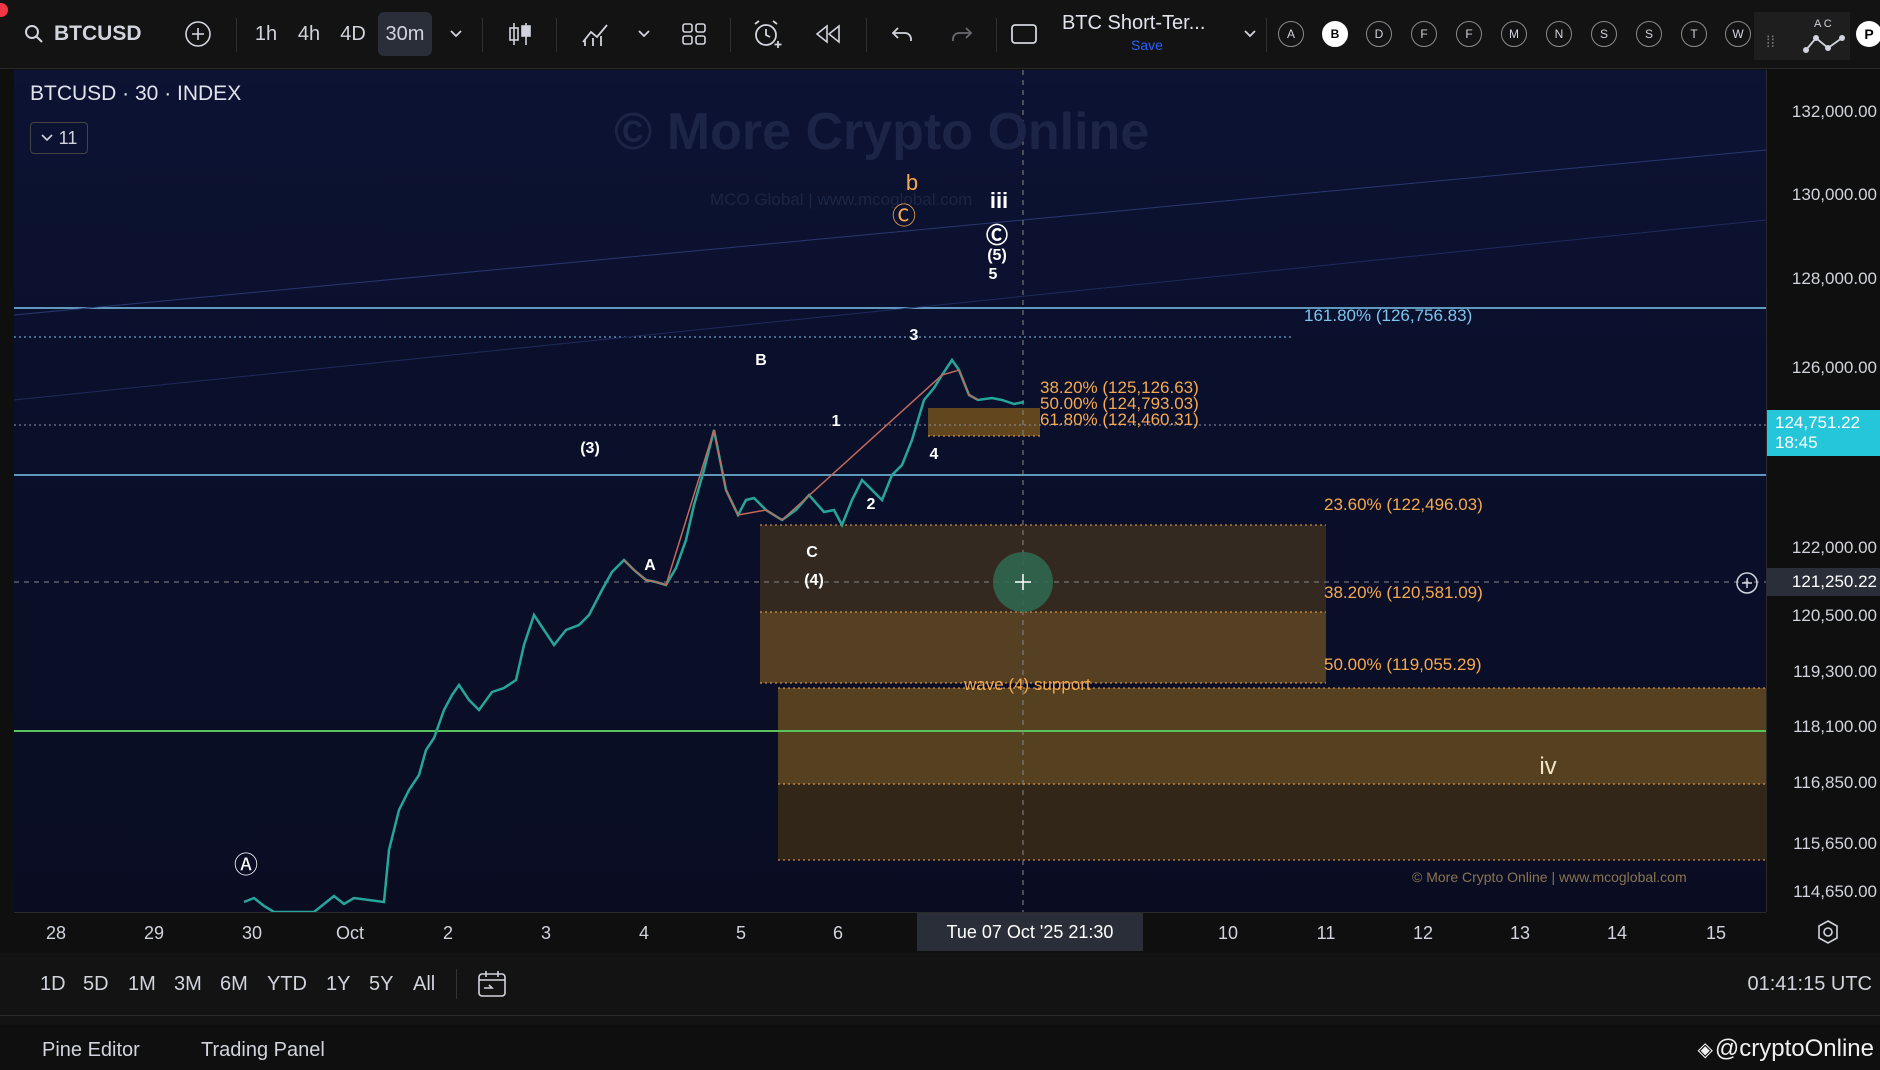  Describe the element at coordinates (53, 984) in the screenshot. I see `range-1d: 1D` at that location.